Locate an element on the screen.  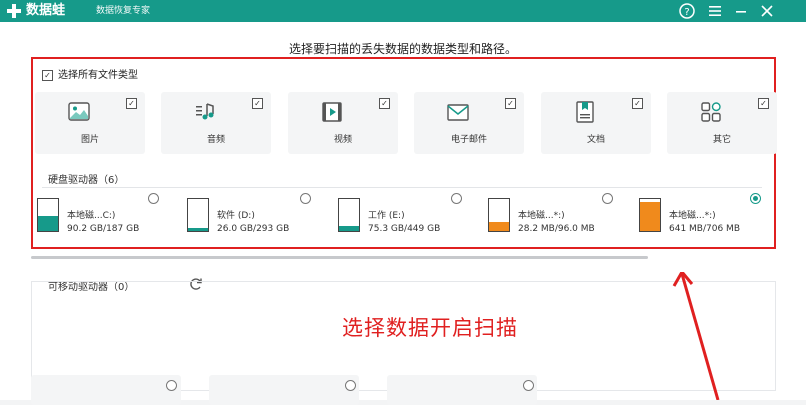
audio-icon is located at coordinates (205, 111).